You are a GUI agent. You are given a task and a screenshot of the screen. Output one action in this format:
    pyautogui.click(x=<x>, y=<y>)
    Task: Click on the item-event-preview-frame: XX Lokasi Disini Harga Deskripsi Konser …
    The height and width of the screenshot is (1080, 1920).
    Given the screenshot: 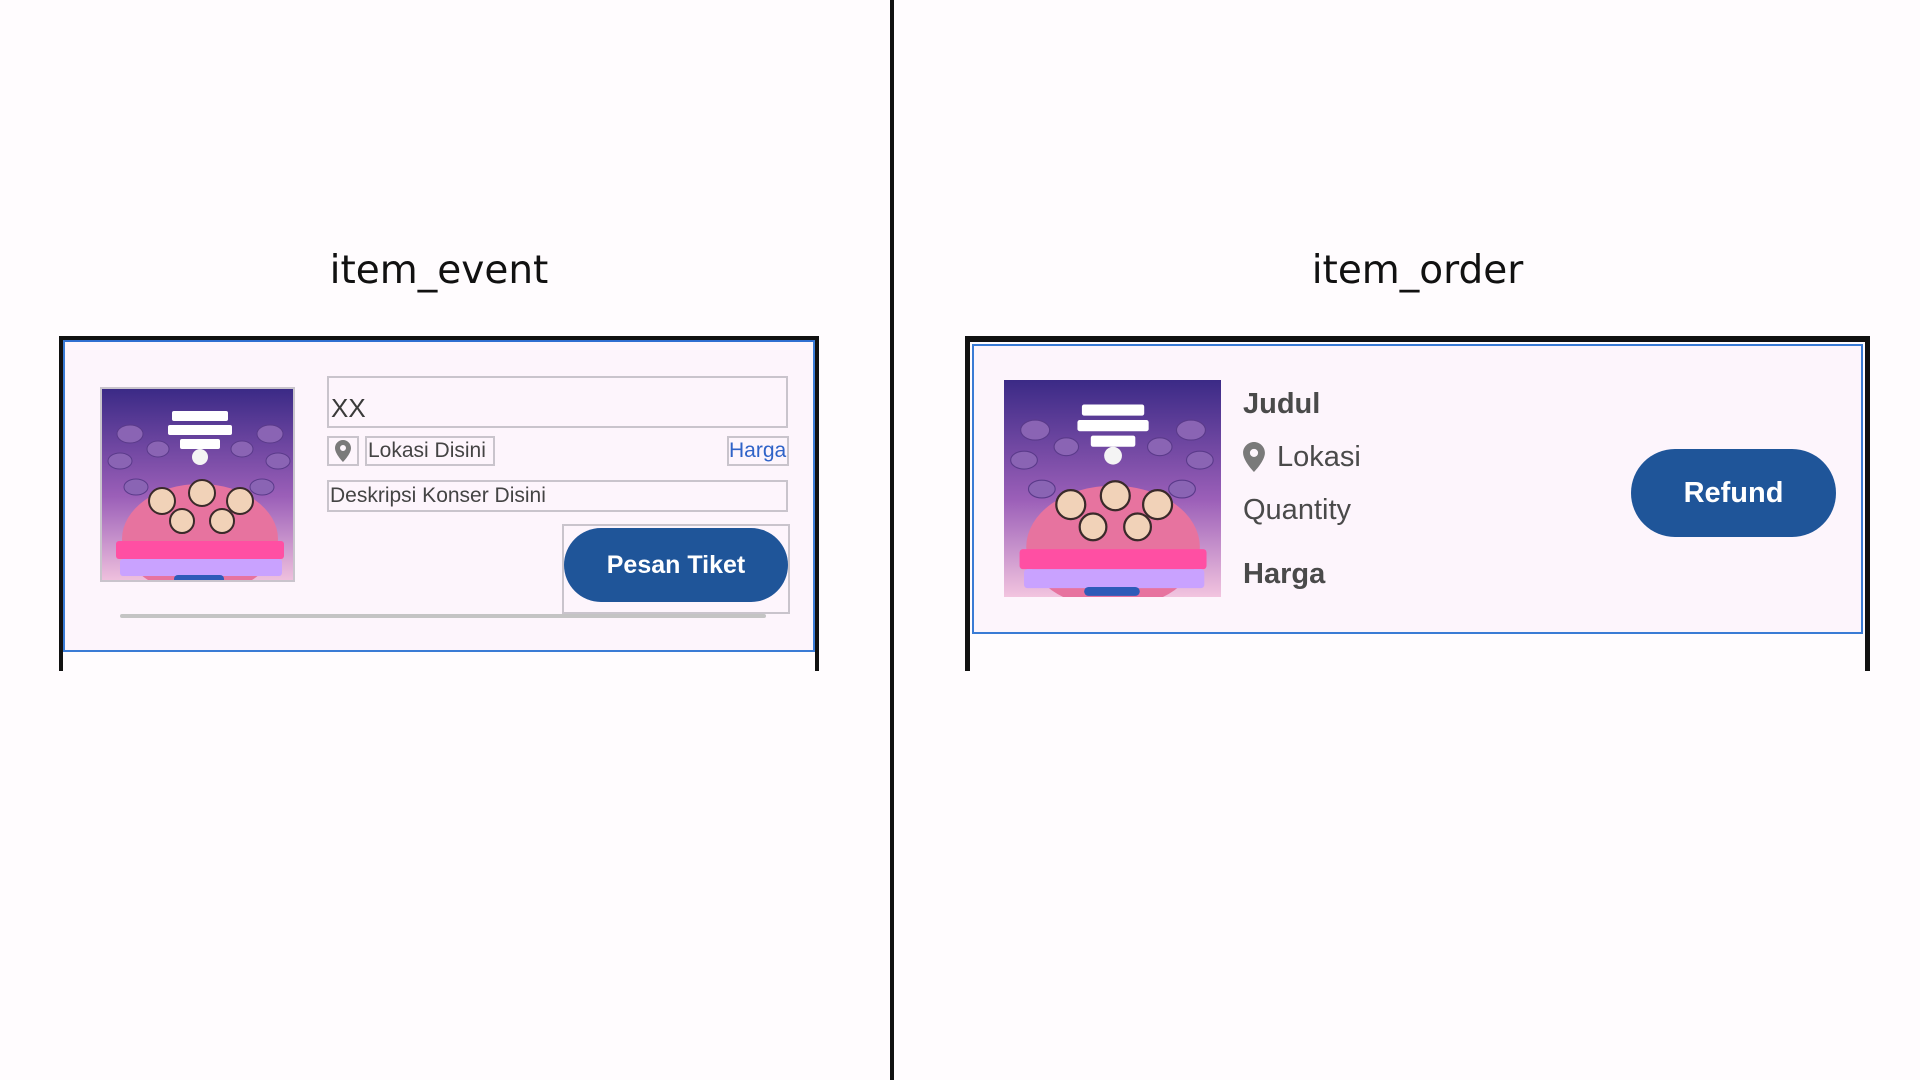 What is the action you would take?
    pyautogui.click(x=439, y=503)
    